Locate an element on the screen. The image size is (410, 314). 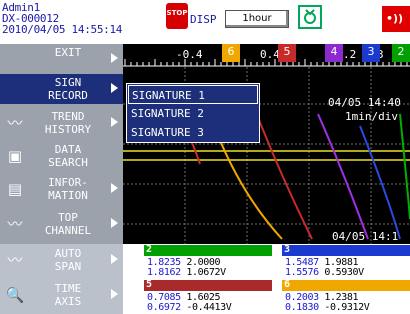
top-channel-icon: 〰 is located at coordinates (15, 224).